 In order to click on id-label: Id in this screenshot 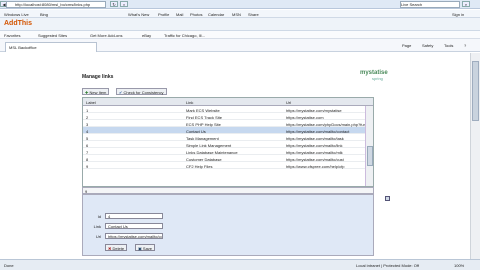, I will do `click(99, 216)`.